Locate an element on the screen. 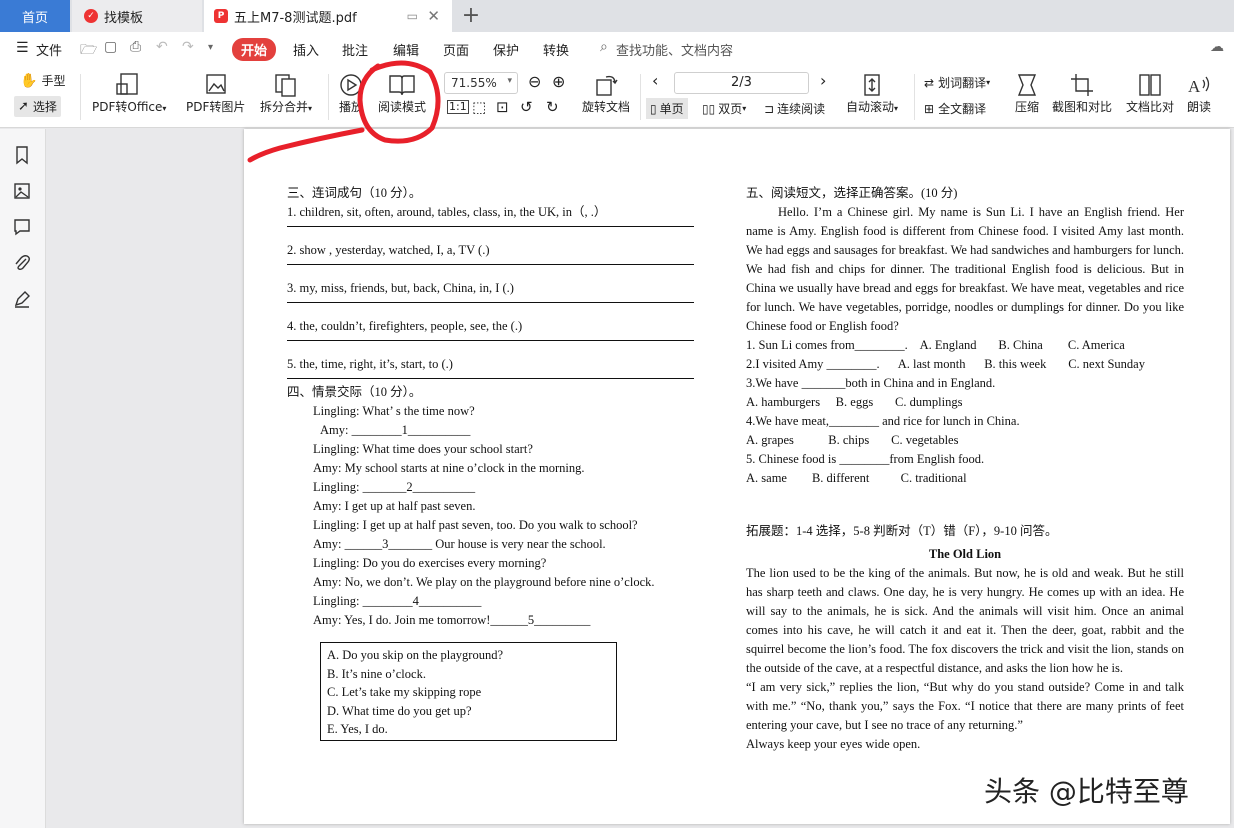 The width and height of the screenshot is (1234, 828). read-mode-button: 阅读模式 is located at coordinates (402, 93).